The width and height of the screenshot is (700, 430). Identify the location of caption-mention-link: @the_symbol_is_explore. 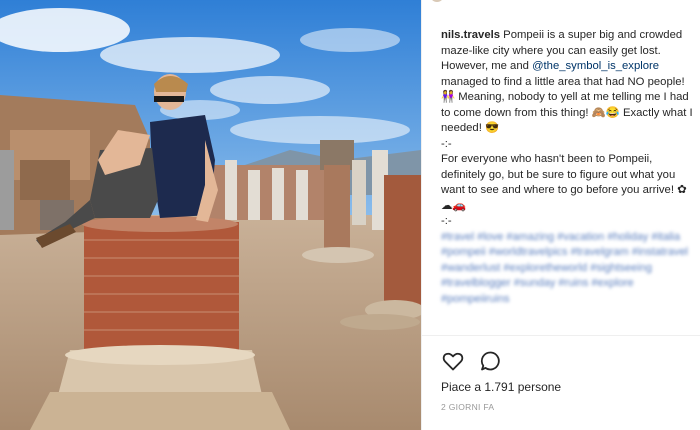
(595, 66).